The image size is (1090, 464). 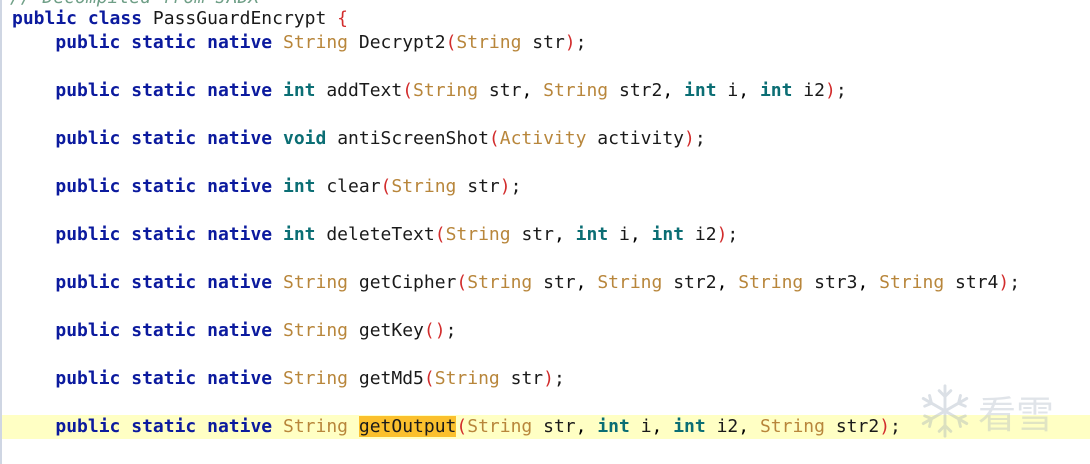 I want to click on method-name: getMd5, so click(x=391, y=378).